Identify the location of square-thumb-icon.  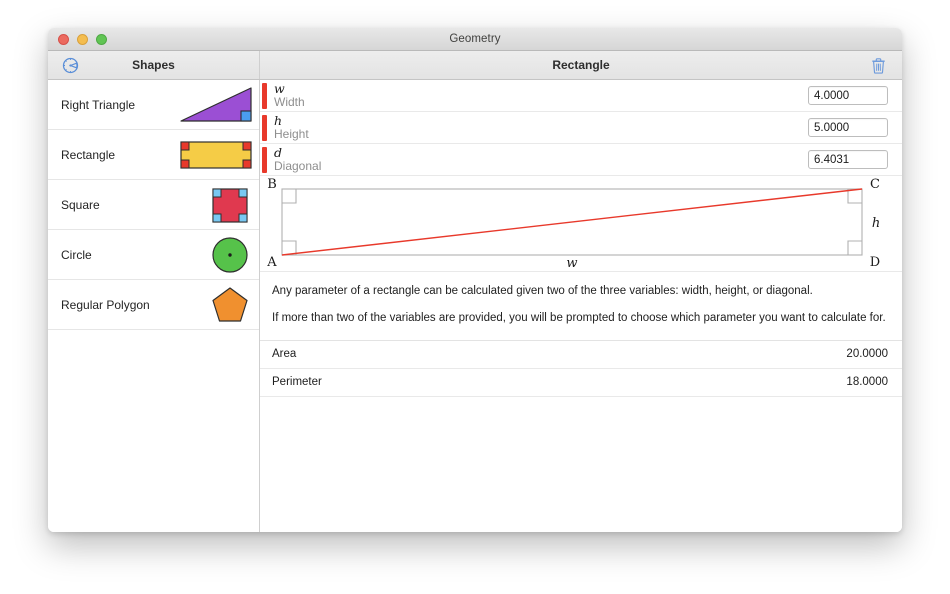
(216, 205).